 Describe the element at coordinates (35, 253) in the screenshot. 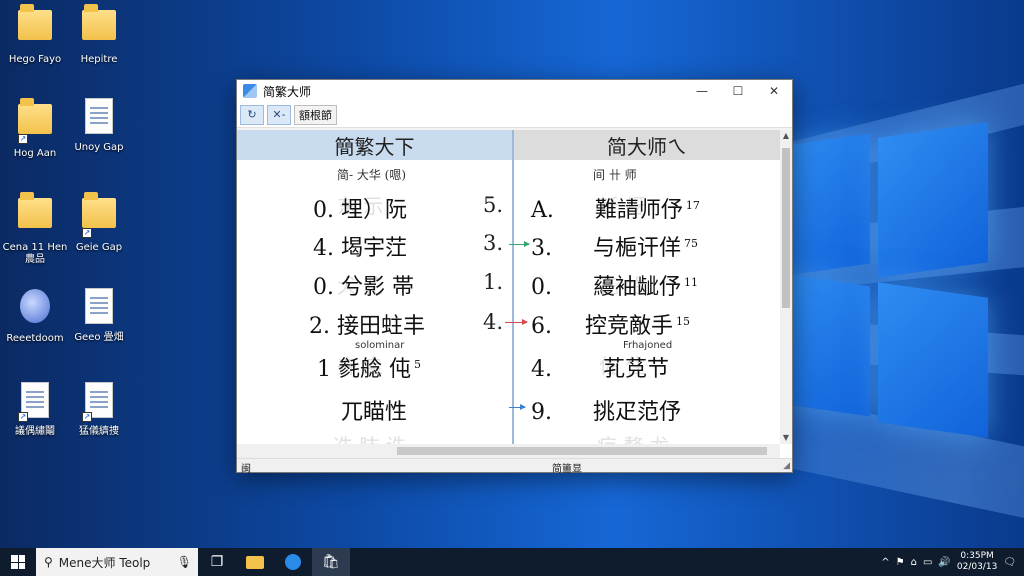

I see `desktop-icon-label: Cena 11 Hen 農品` at that location.